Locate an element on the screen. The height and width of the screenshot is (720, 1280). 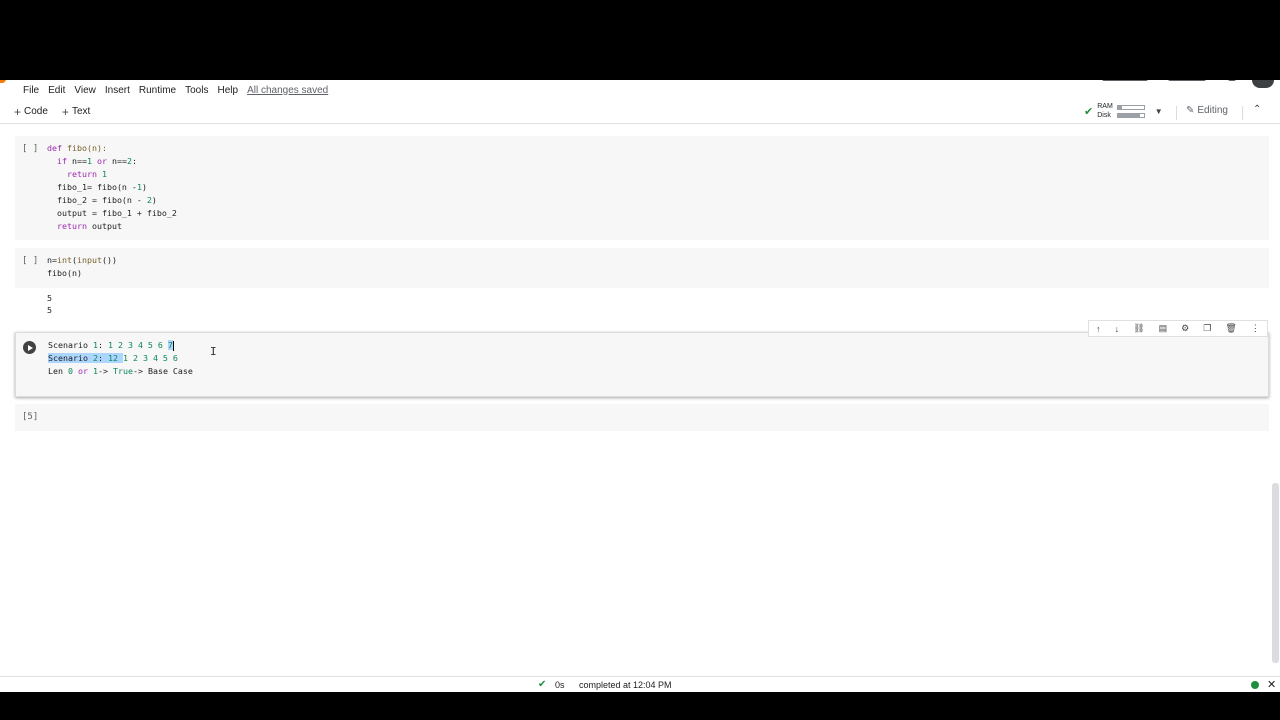
ram-label: RAM is located at coordinates (1105, 106).